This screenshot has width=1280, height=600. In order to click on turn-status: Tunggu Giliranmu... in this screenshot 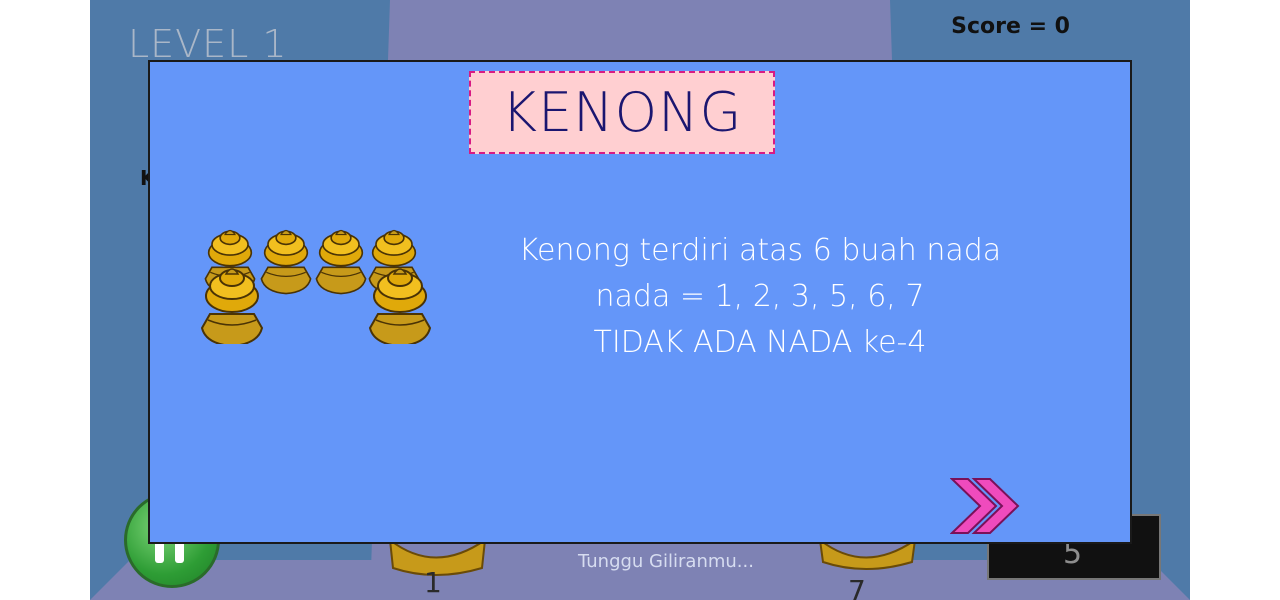, I will do `click(666, 561)`.